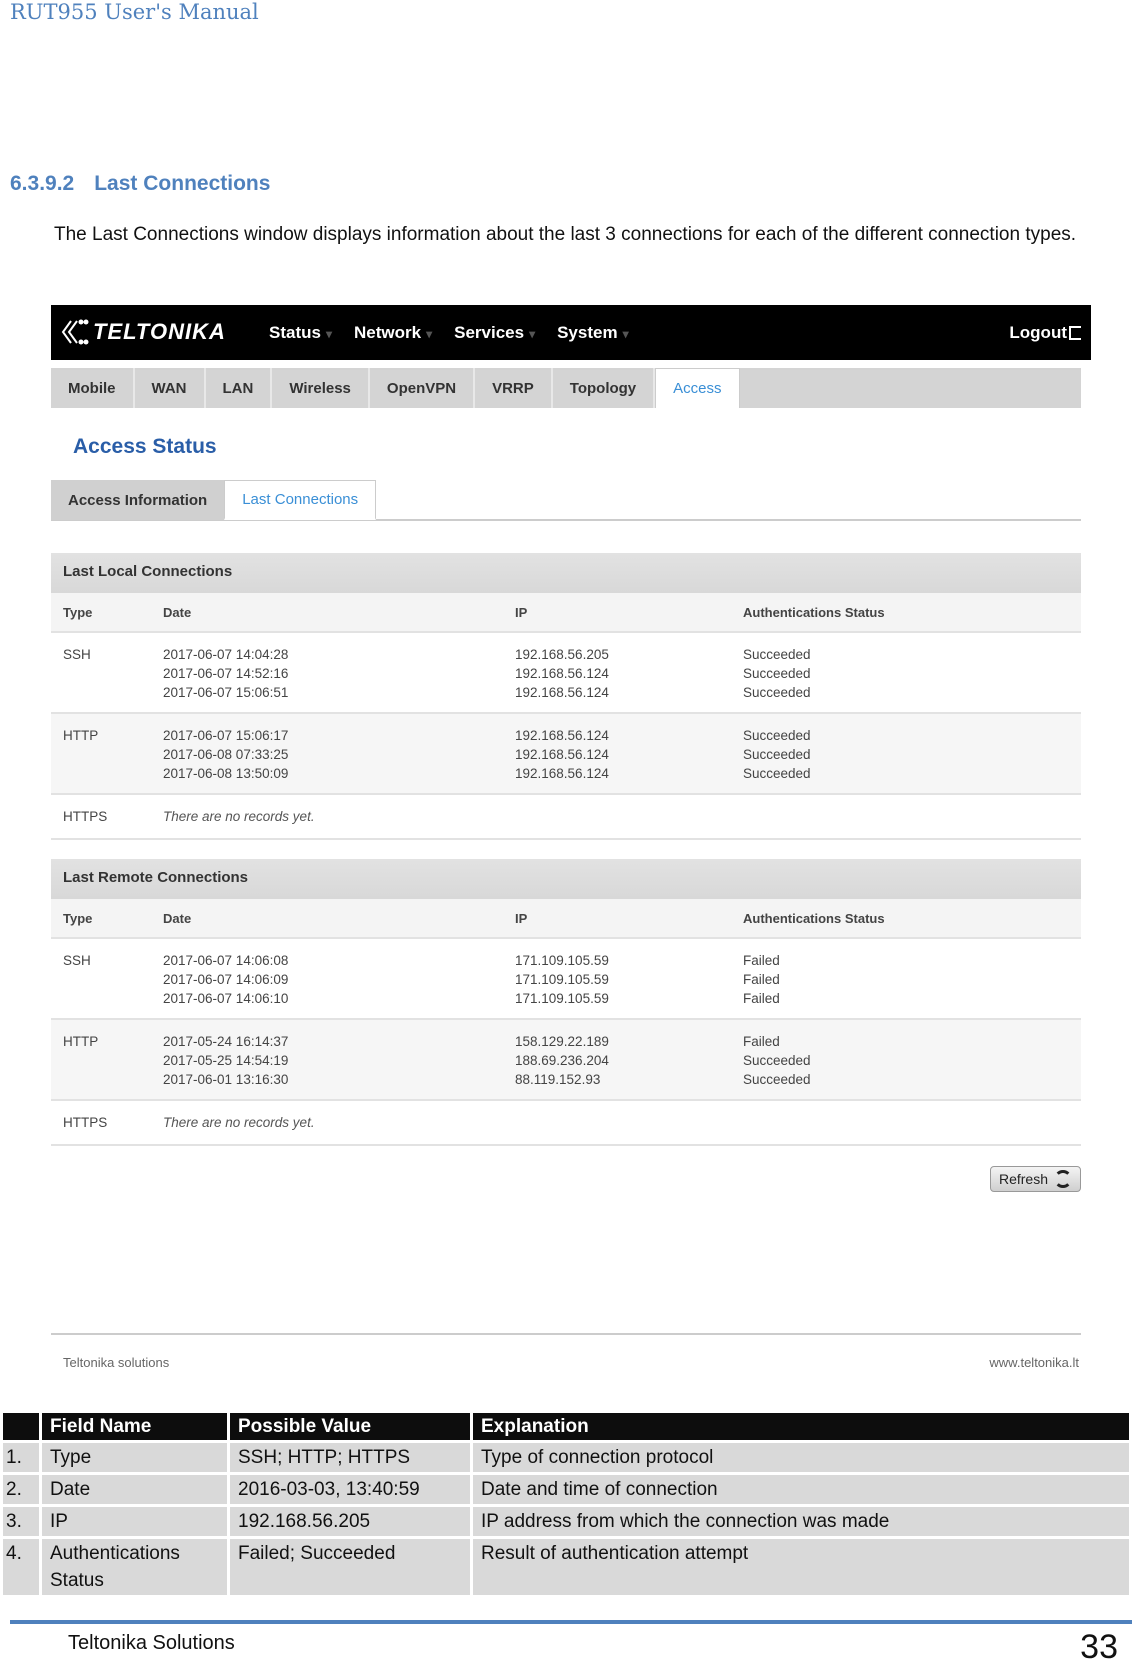 Image resolution: width=1132 pixels, height=1667 pixels. I want to click on remote-connections-title: Last Remote Connections, so click(566, 879).